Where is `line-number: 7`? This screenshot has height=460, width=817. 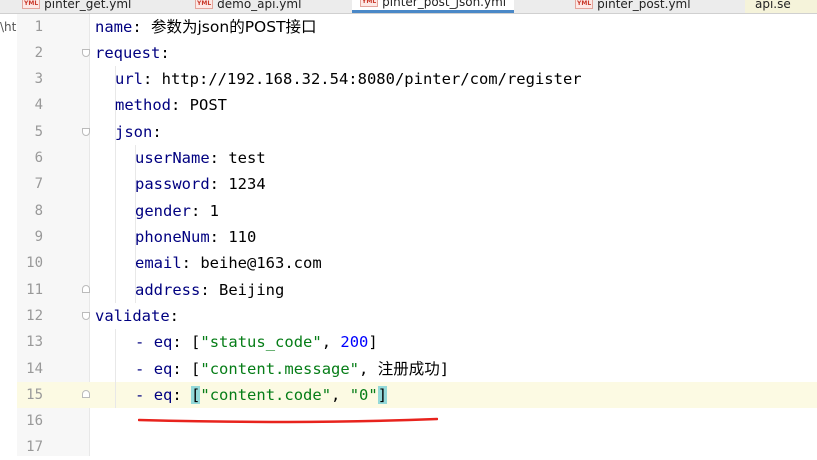
line-number: 7 is located at coordinates (38, 184).